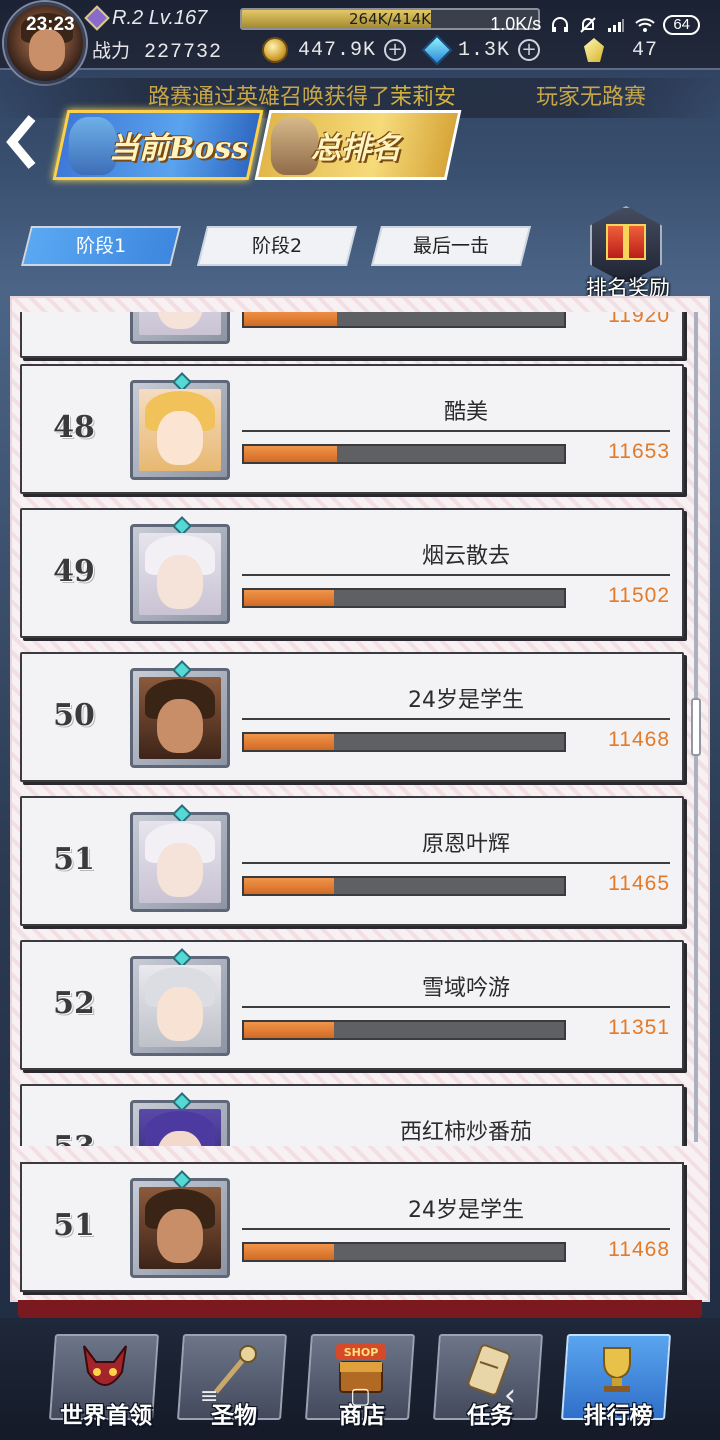 The height and width of the screenshot is (1440, 720). What do you see at coordinates (639, 1027) in the screenshot?
I see `damage-score: 11351` at bounding box center [639, 1027].